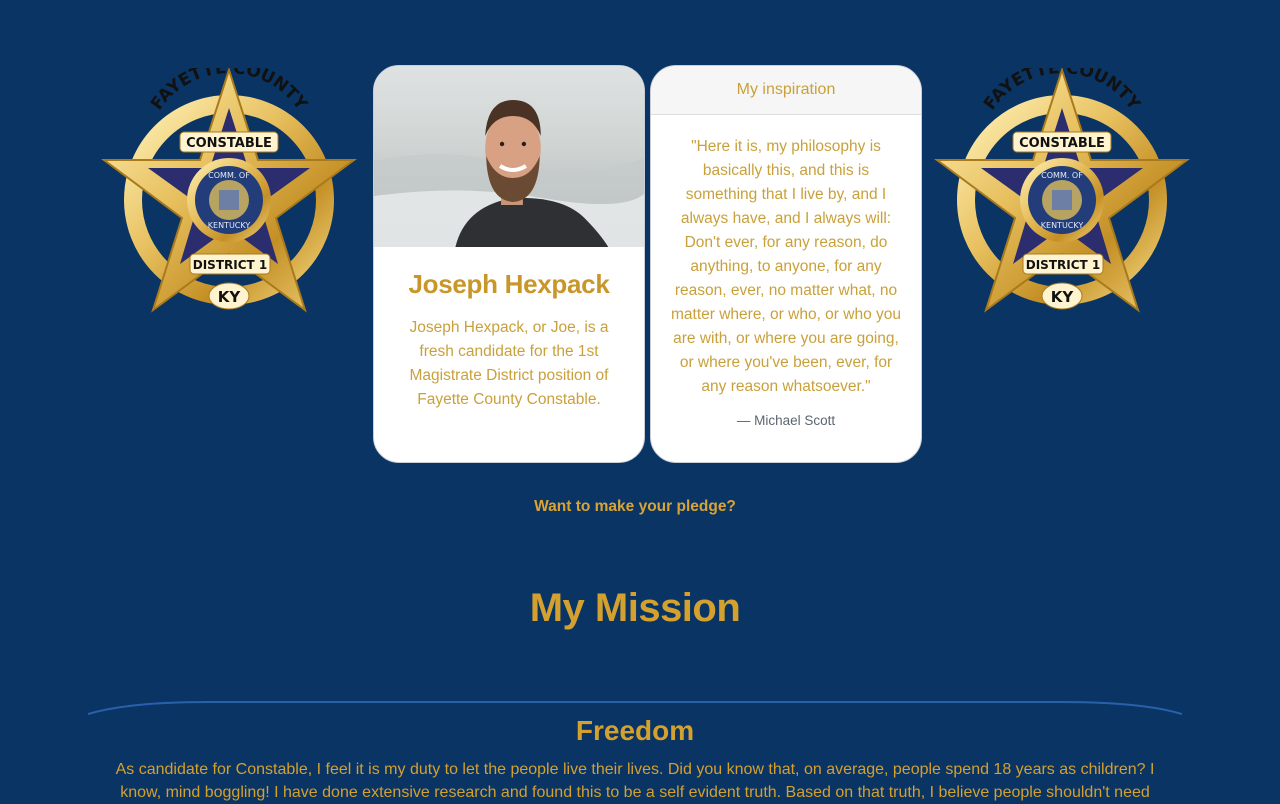 The width and height of the screenshot is (1280, 804). I want to click on inspiration-header: My inspiration, so click(786, 90).